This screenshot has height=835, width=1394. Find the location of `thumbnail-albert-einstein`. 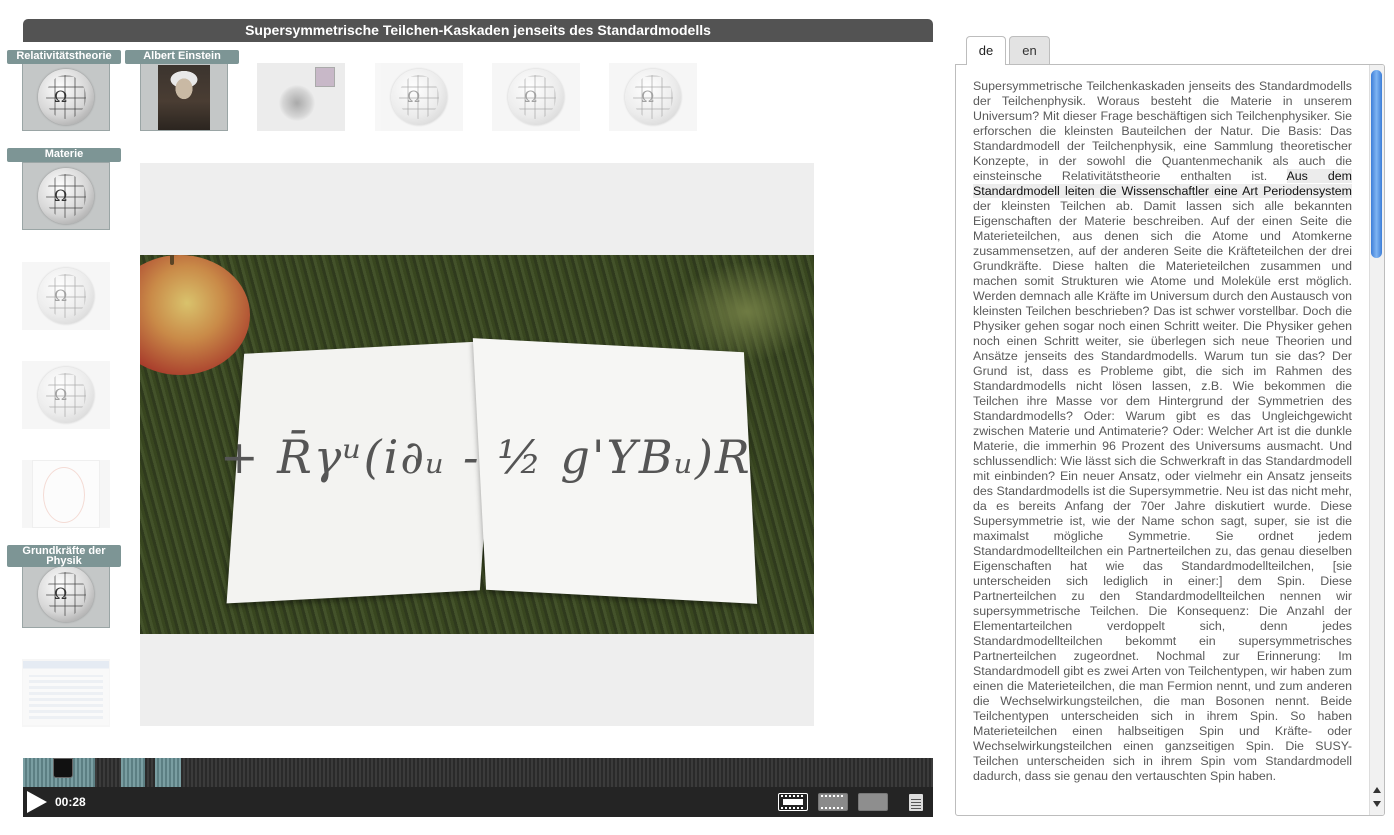

thumbnail-albert-einstein is located at coordinates (184, 97).